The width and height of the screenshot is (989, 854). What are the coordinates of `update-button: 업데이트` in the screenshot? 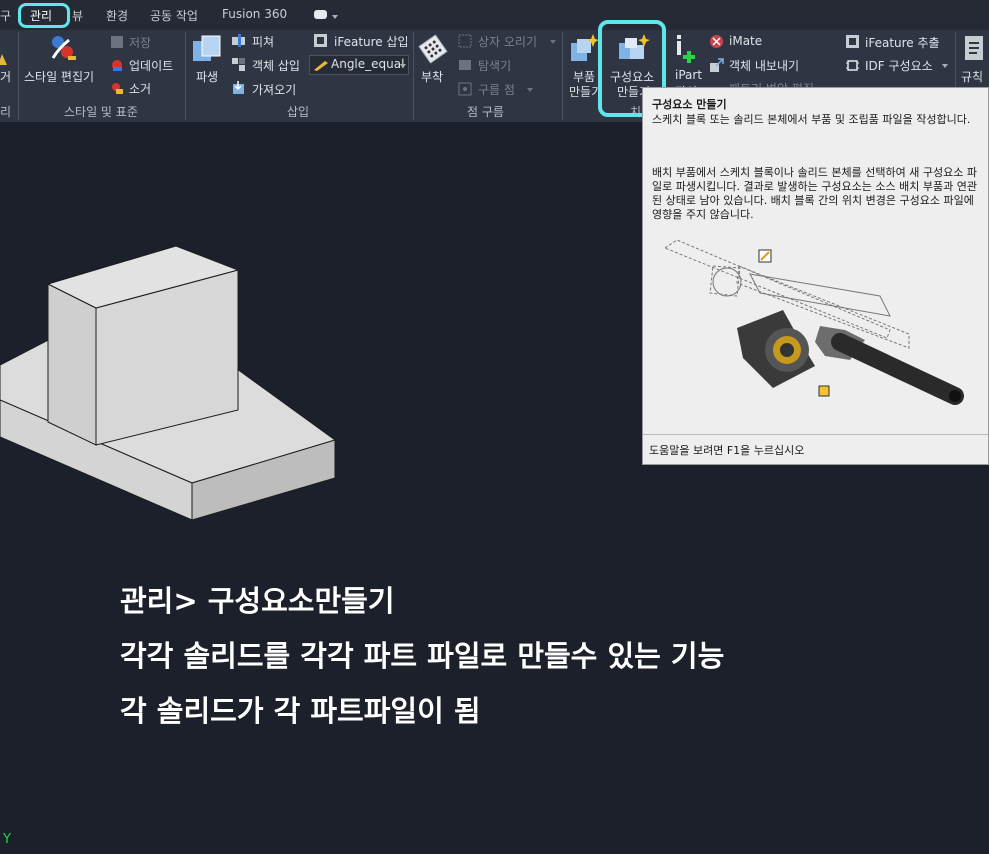 It's located at (151, 65).